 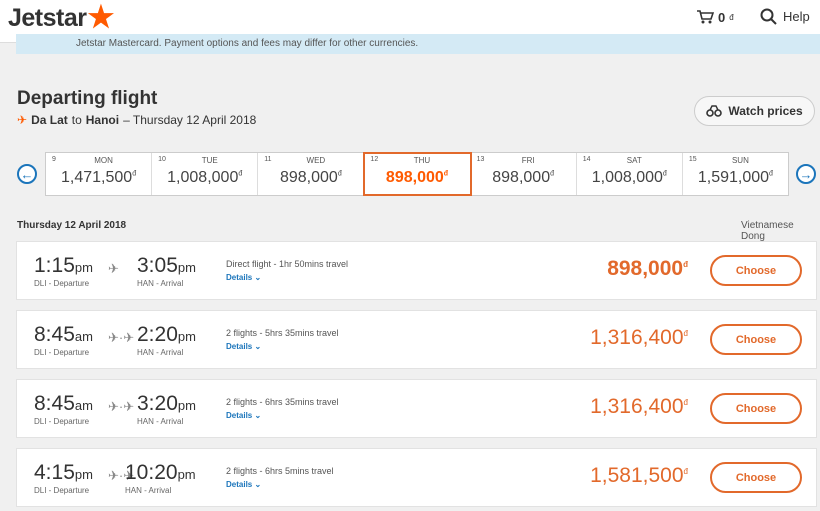 I want to click on help-button: Help, so click(x=785, y=16).